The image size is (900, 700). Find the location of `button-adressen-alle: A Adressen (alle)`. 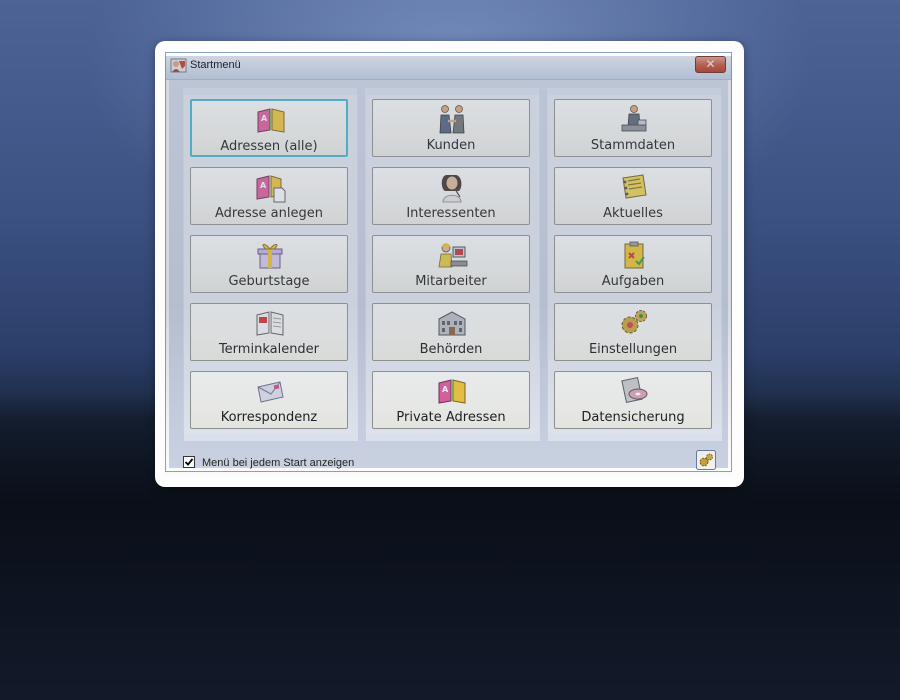

button-adressen-alle: A Adressen (alle) is located at coordinates (269, 128).